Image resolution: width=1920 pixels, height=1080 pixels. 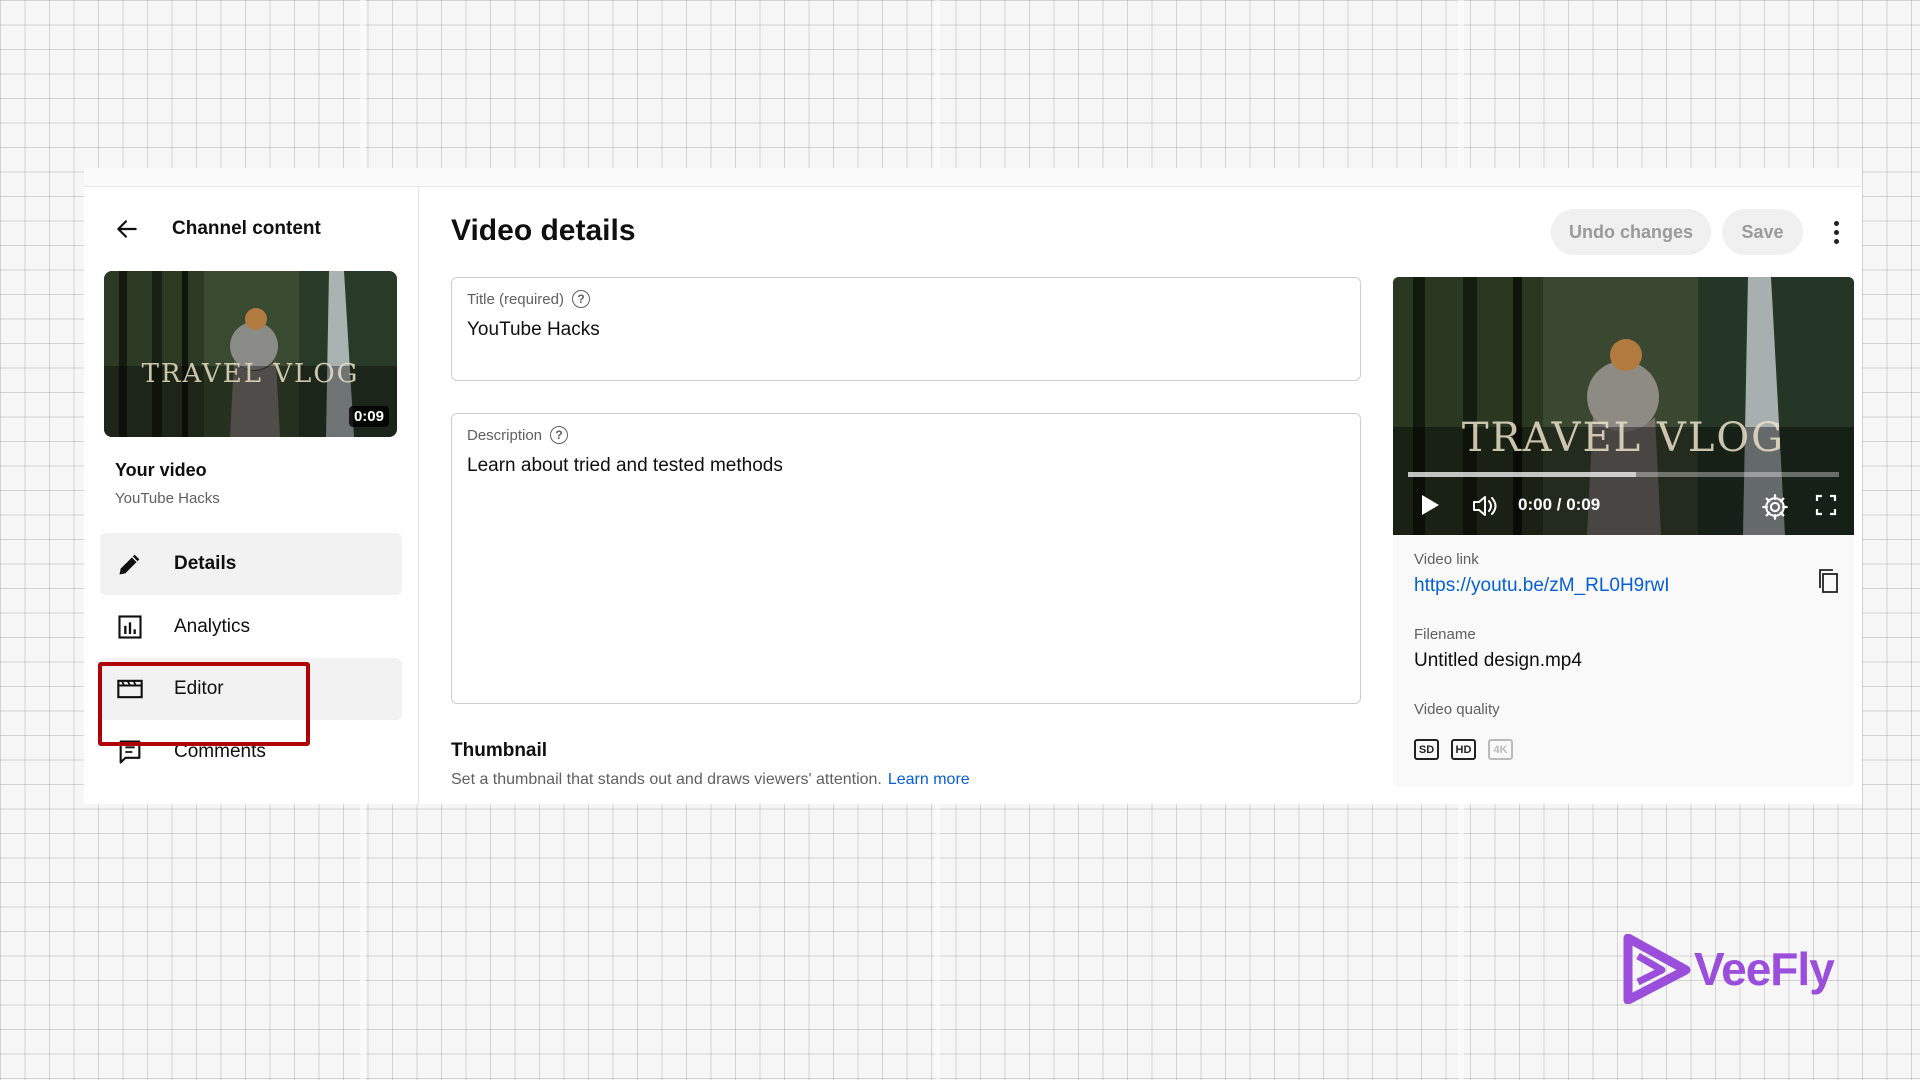 What do you see at coordinates (1826, 505) in the screenshot?
I see `fullscreen-icon` at bounding box center [1826, 505].